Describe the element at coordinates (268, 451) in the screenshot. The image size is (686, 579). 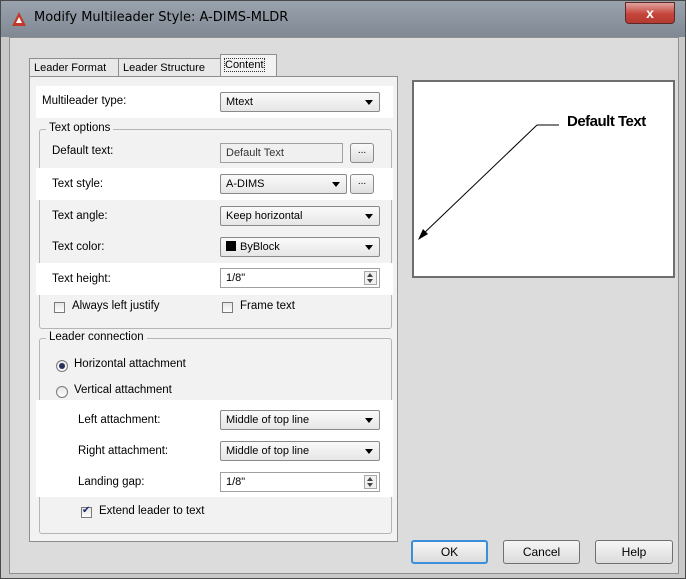
I see `right-attachment-value: Middle of top line` at that location.